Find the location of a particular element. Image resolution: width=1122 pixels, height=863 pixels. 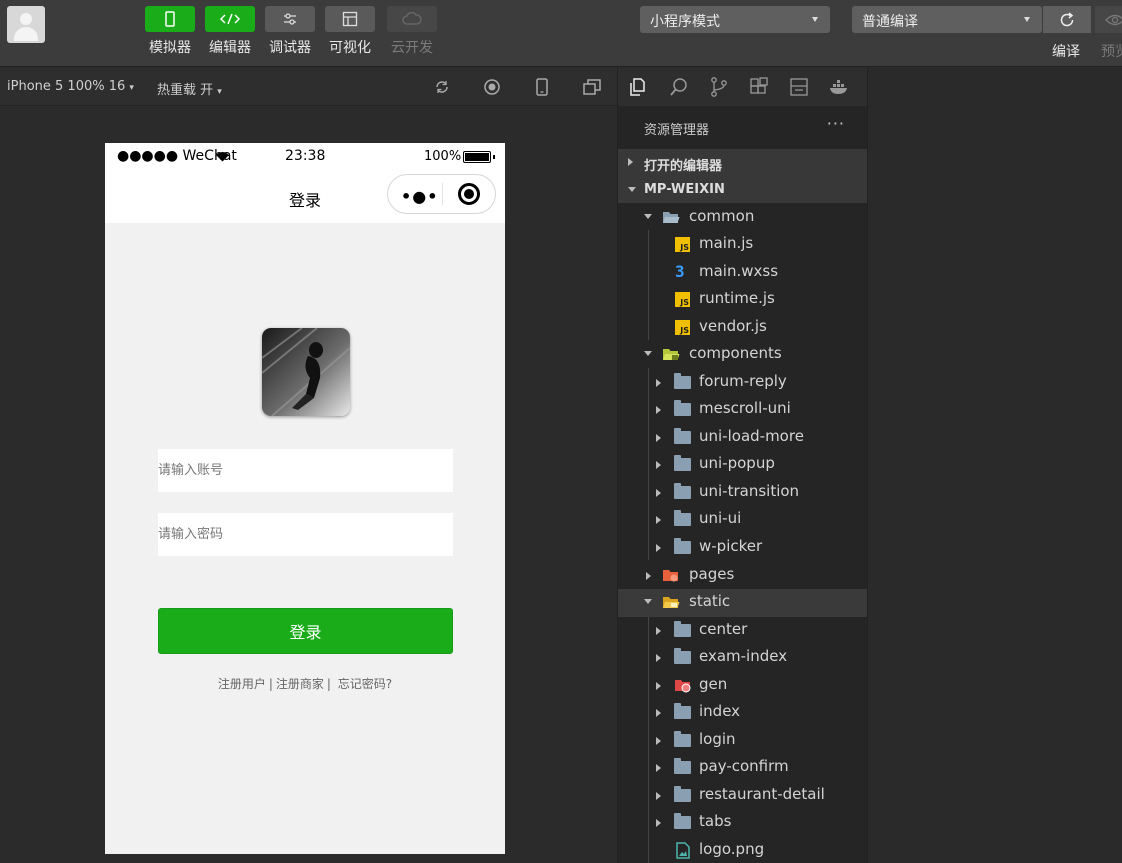

tree-item-label: logo.png is located at coordinates (732, 849).